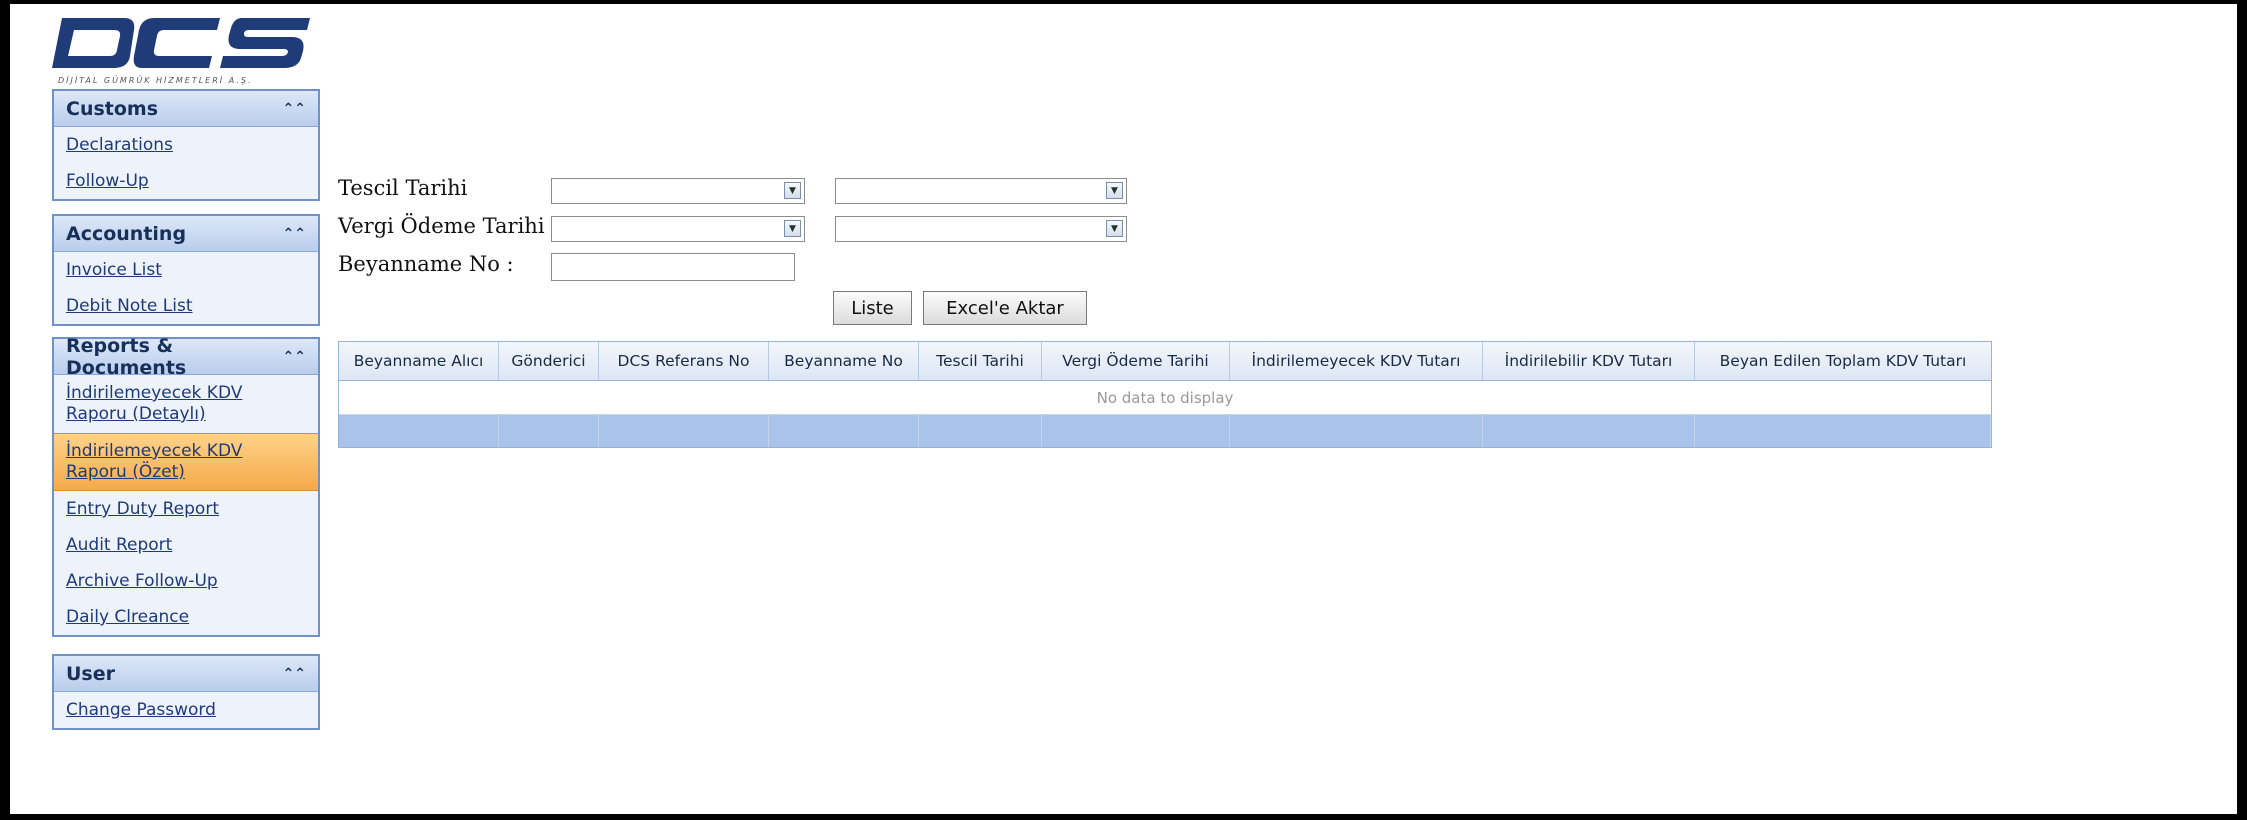  What do you see at coordinates (186, 545) in the screenshot?
I see `sidebar-item-audit-report: Audit Report` at bounding box center [186, 545].